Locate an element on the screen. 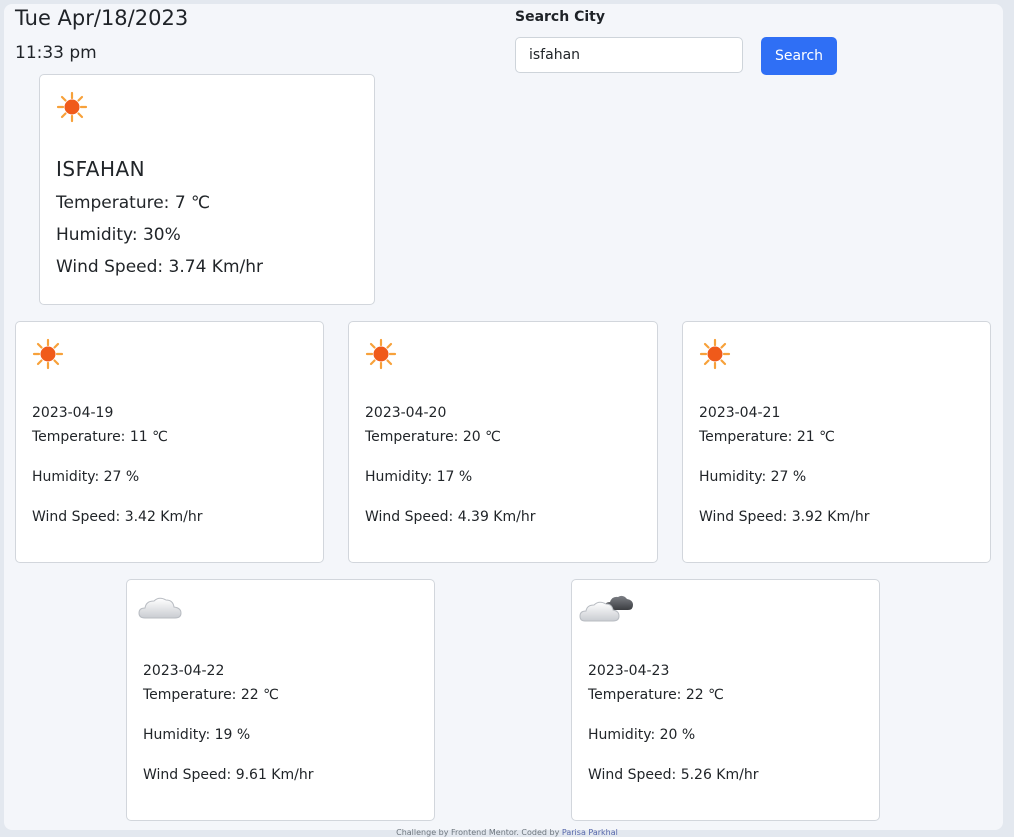 Image resolution: width=1014 pixels, height=837 pixels. current-temperature: Temperature: 7 ℃ is located at coordinates (133, 203).